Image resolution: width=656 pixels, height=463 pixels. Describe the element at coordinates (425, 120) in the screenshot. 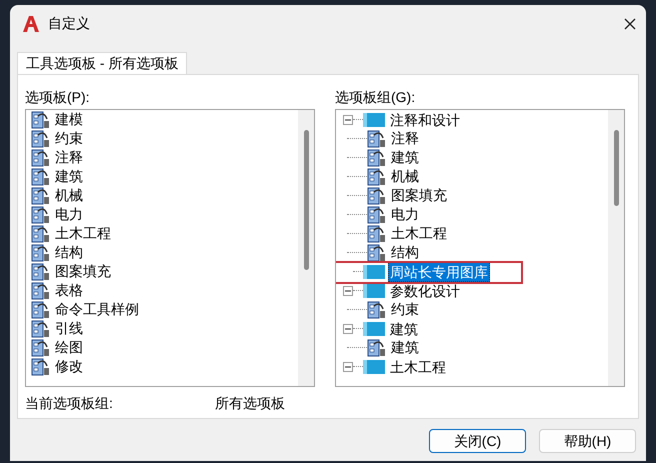

I see `tree-item: 注释和设计` at that location.